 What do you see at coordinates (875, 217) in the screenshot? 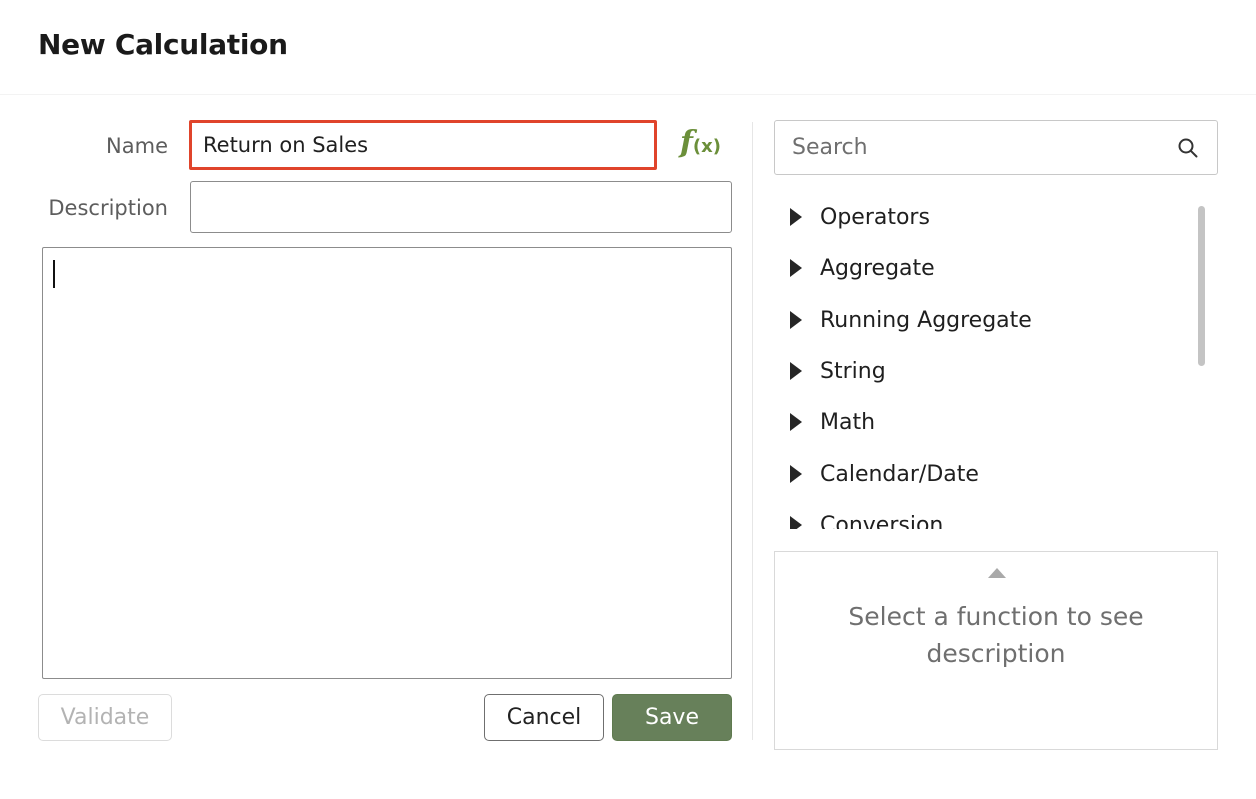
I see `category-label: Operators` at bounding box center [875, 217].